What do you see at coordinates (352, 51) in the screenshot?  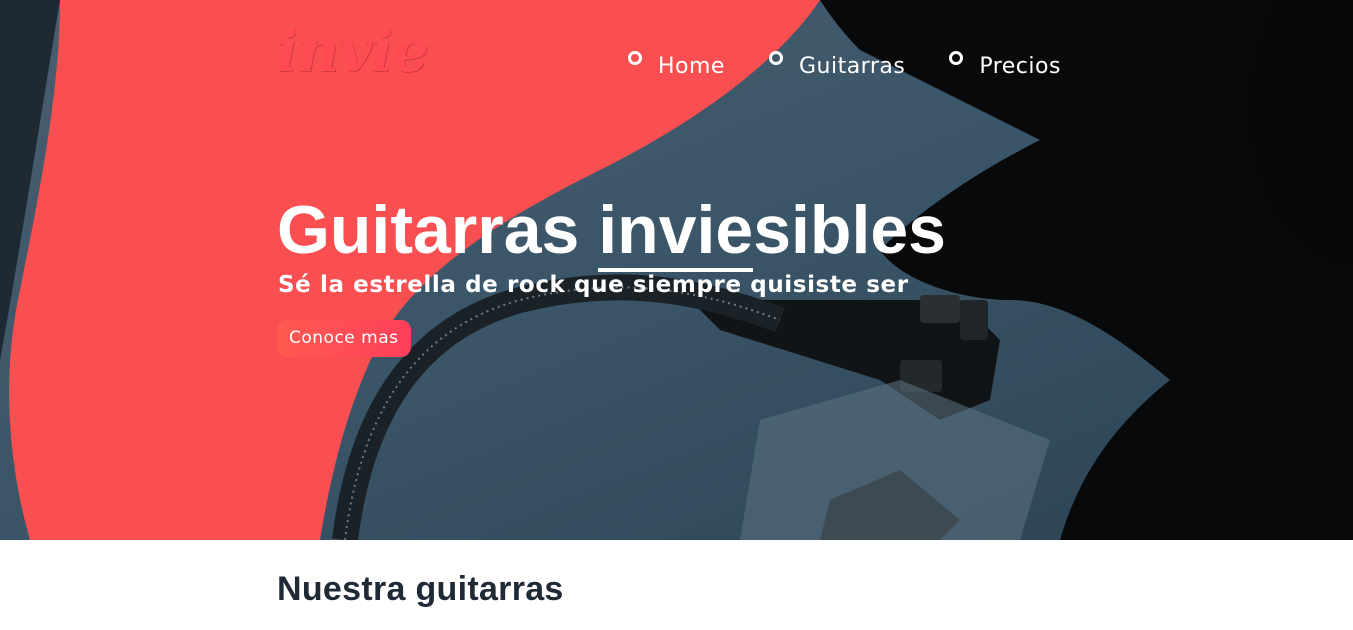 I see `brand-logo: invie` at bounding box center [352, 51].